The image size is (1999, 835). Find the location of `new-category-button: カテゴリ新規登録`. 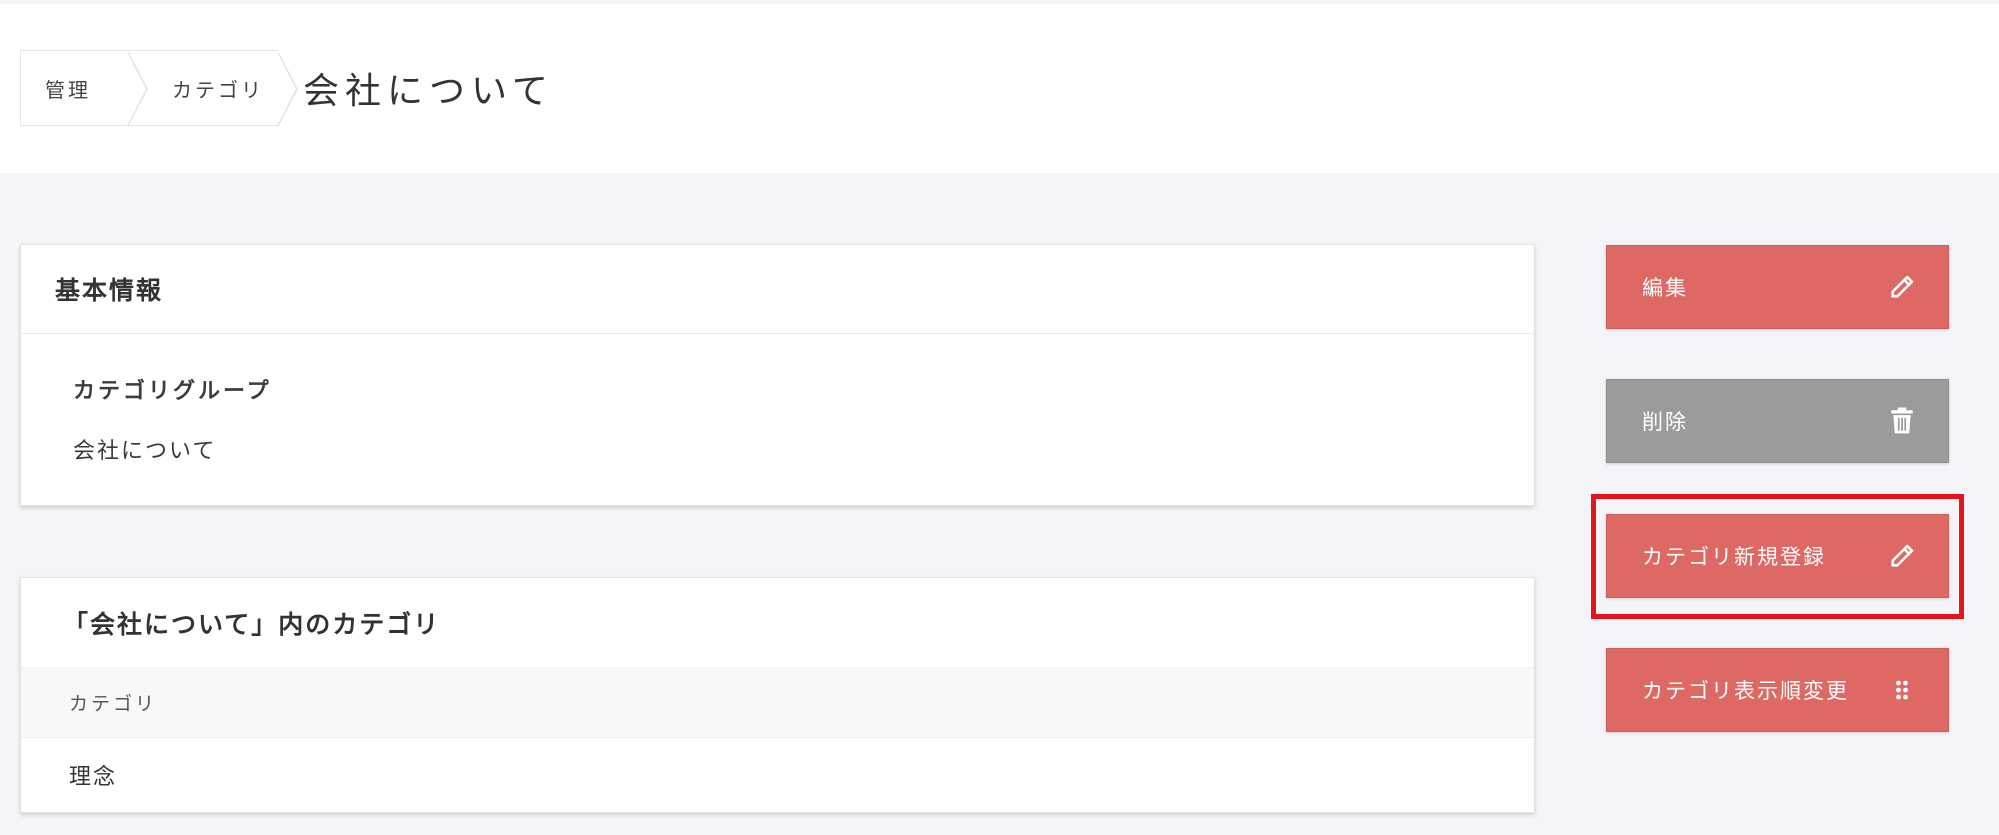

new-category-button: カテゴリ新規登録 is located at coordinates (1777, 556).